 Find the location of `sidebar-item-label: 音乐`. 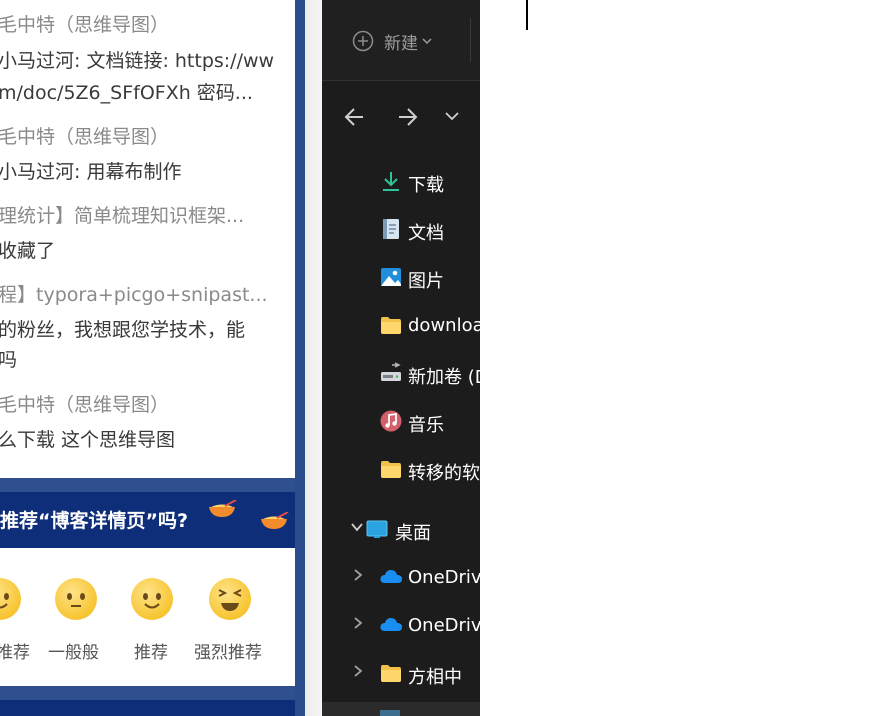

sidebar-item-label: 音乐 is located at coordinates (426, 425).